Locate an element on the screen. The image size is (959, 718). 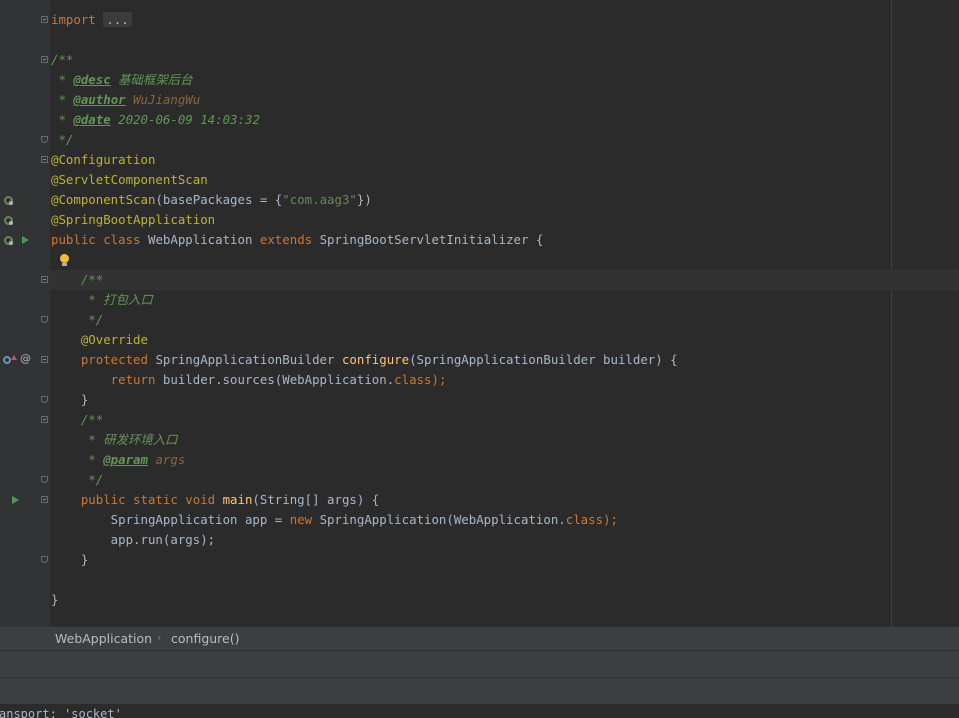
override-method-icon is located at coordinates (7, 360).